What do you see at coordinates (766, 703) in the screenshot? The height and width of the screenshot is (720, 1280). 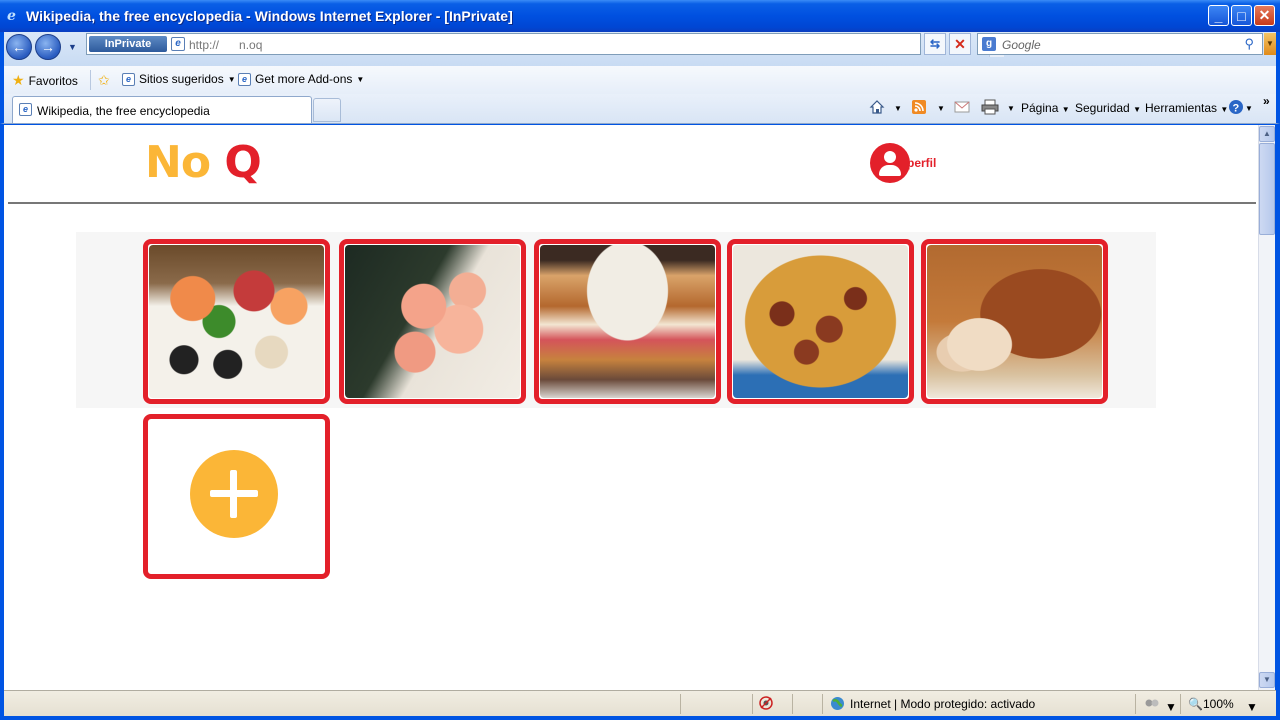 I see `privacy-report-icon` at bounding box center [766, 703].